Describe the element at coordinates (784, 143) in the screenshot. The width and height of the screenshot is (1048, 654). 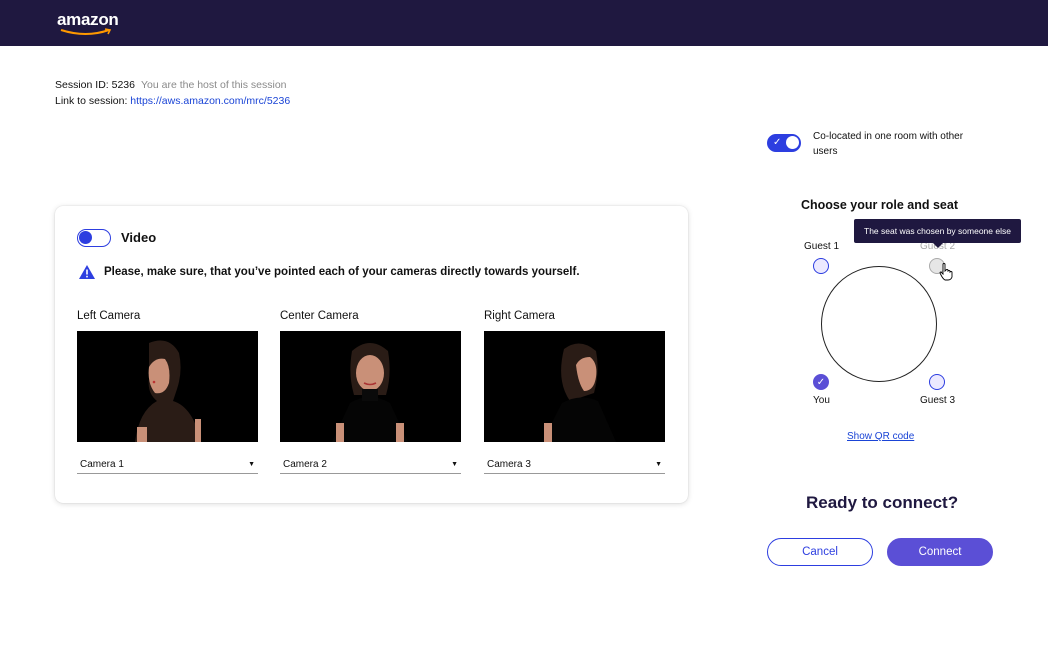
I see `colocated-toggle: ✓` at that location.